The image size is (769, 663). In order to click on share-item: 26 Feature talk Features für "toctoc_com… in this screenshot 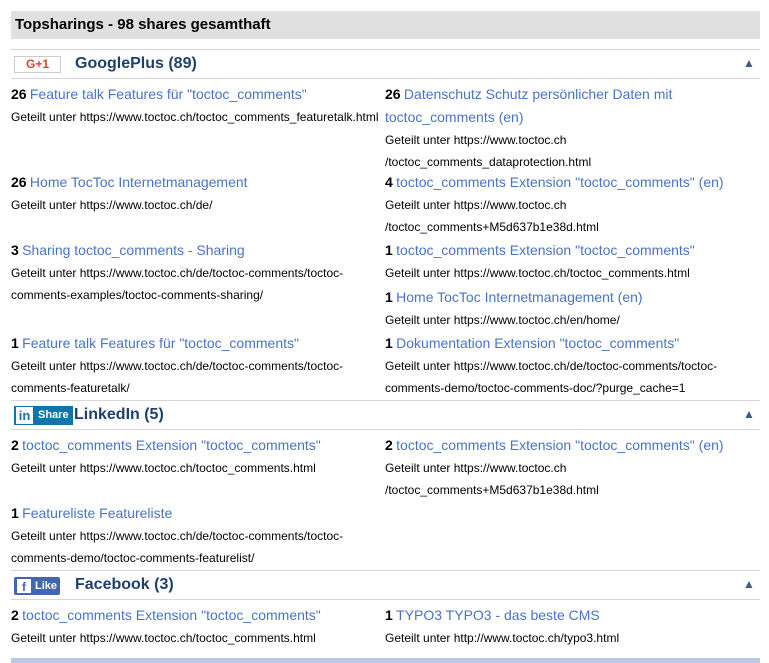, I will do `click(198, 105)`.